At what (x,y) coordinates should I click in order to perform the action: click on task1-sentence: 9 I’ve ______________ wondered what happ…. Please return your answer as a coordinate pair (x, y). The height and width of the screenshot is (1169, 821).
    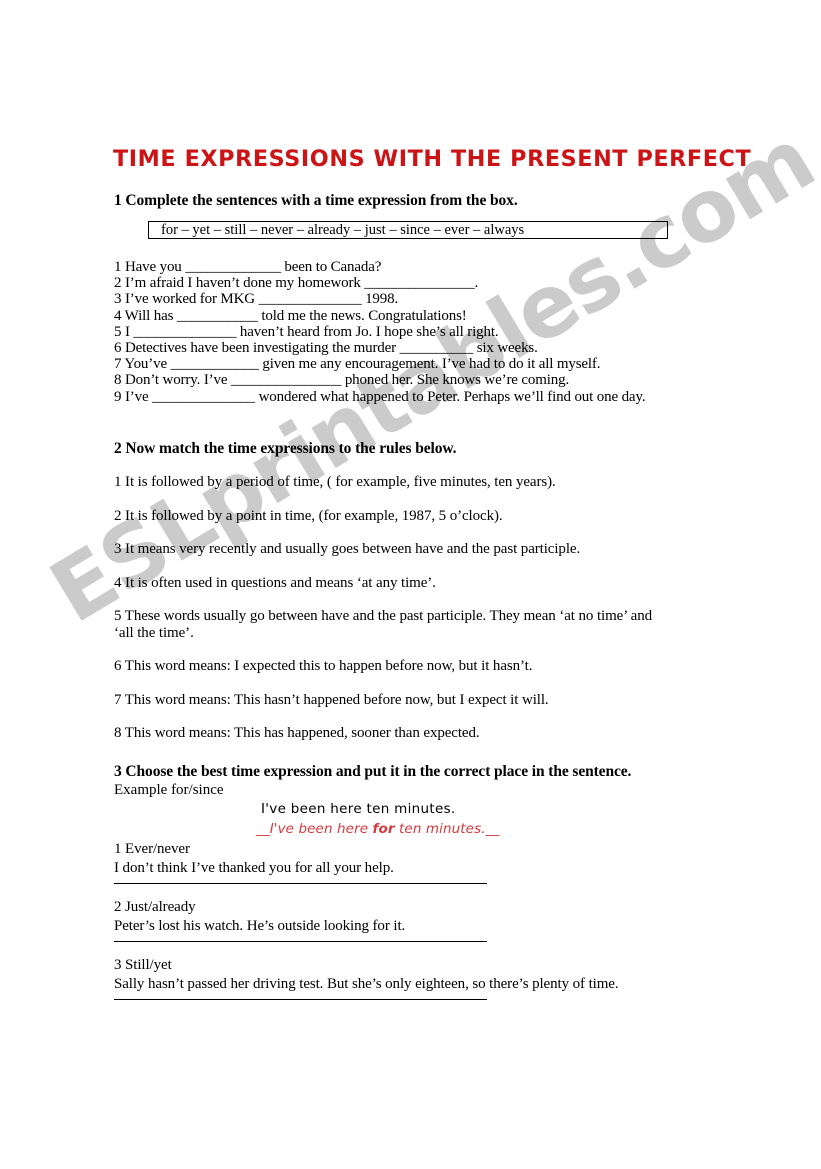
    Looking at the image, I should click on (380, 396).